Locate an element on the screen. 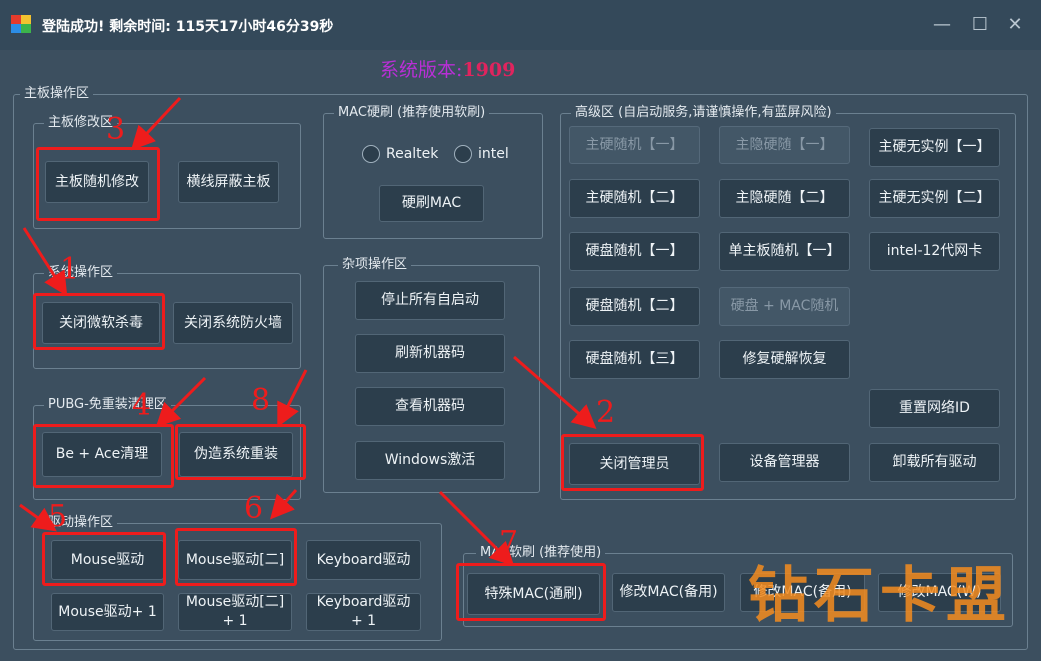 The height and width of the screenshot is (661, 1041). annotation-number-3: 3 is located at coordinates (116, 129).